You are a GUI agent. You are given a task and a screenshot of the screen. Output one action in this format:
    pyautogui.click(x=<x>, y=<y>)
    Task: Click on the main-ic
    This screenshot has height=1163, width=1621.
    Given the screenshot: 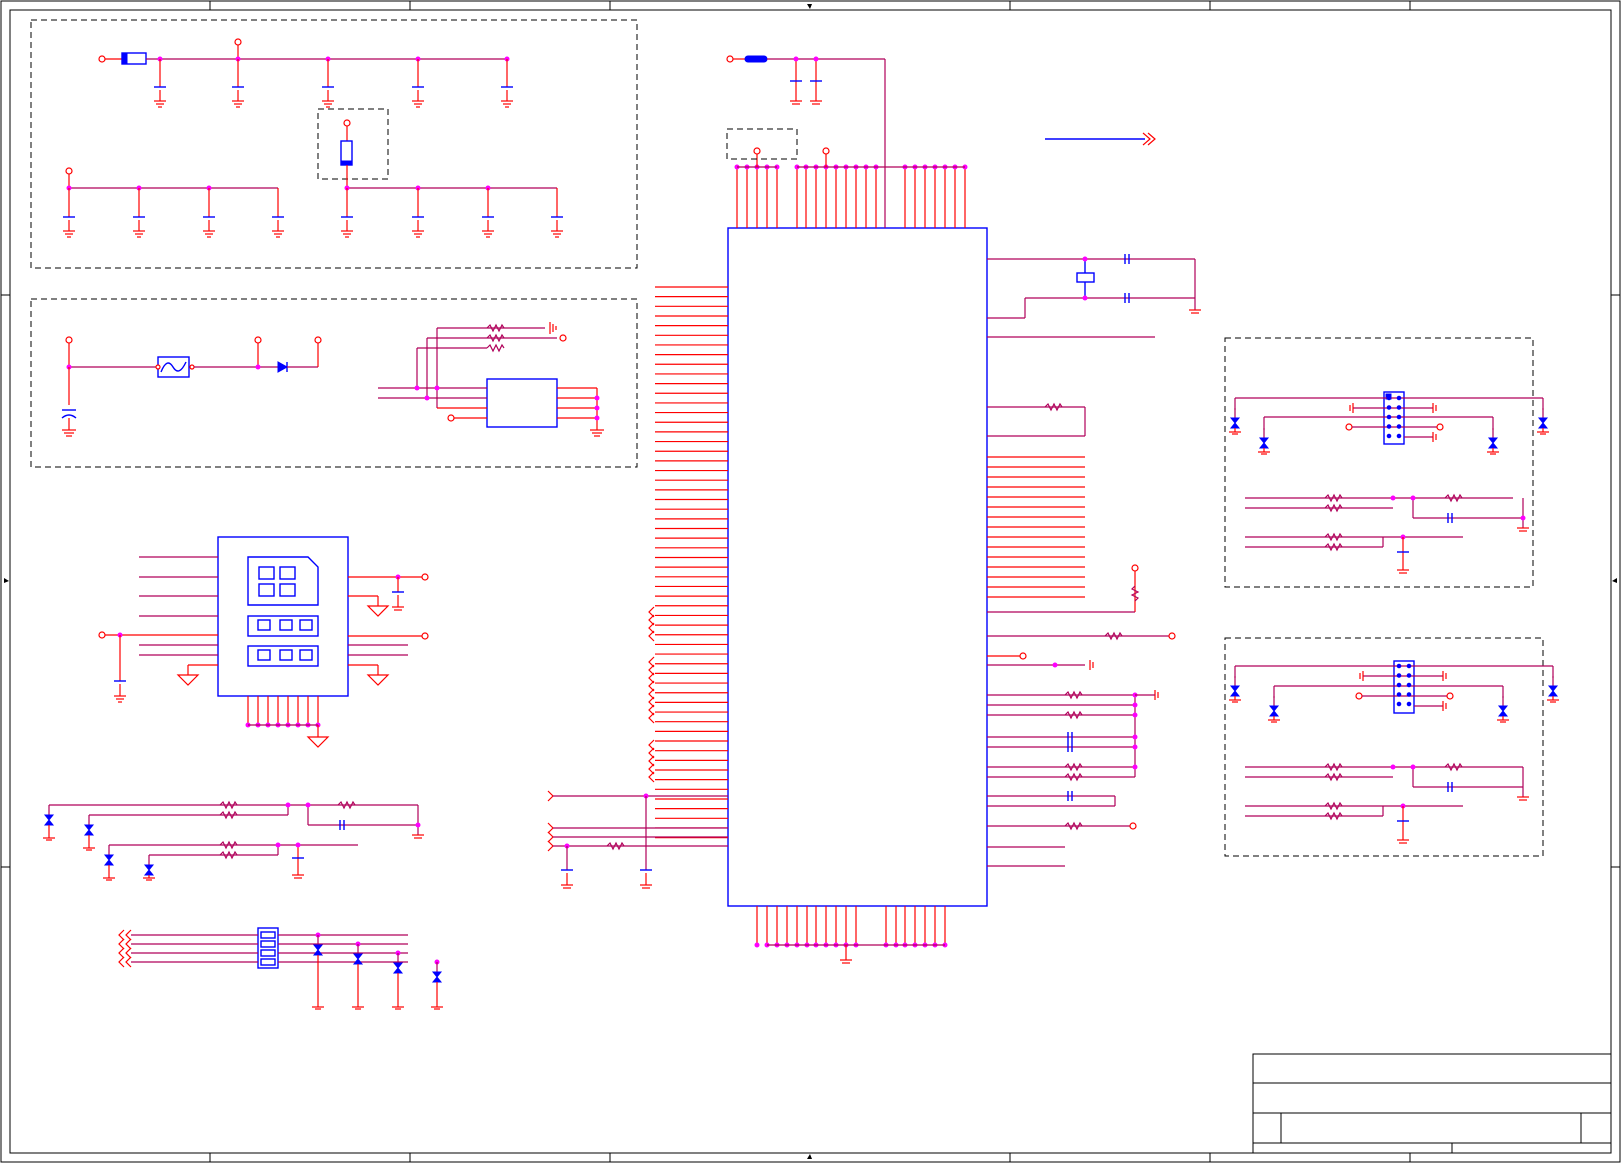 What is the action you would take?
    pyautogui.click(x=857, y=567)
    